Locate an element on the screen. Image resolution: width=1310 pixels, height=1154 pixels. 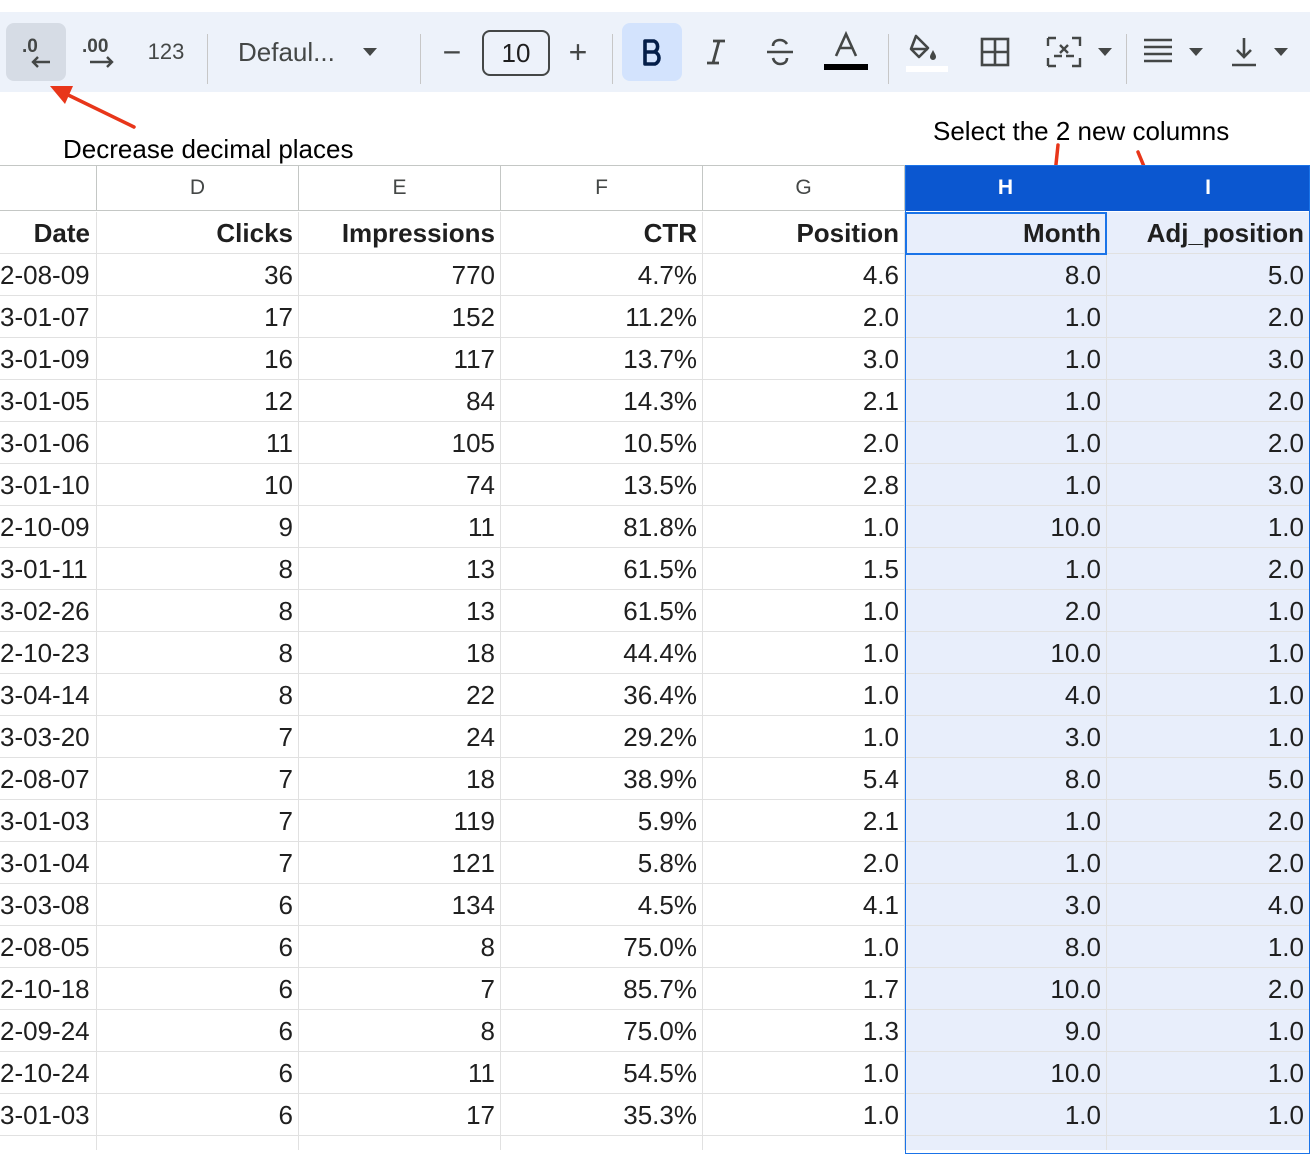
table-cell: 3-01-07 is located at coordinates (48, 317).